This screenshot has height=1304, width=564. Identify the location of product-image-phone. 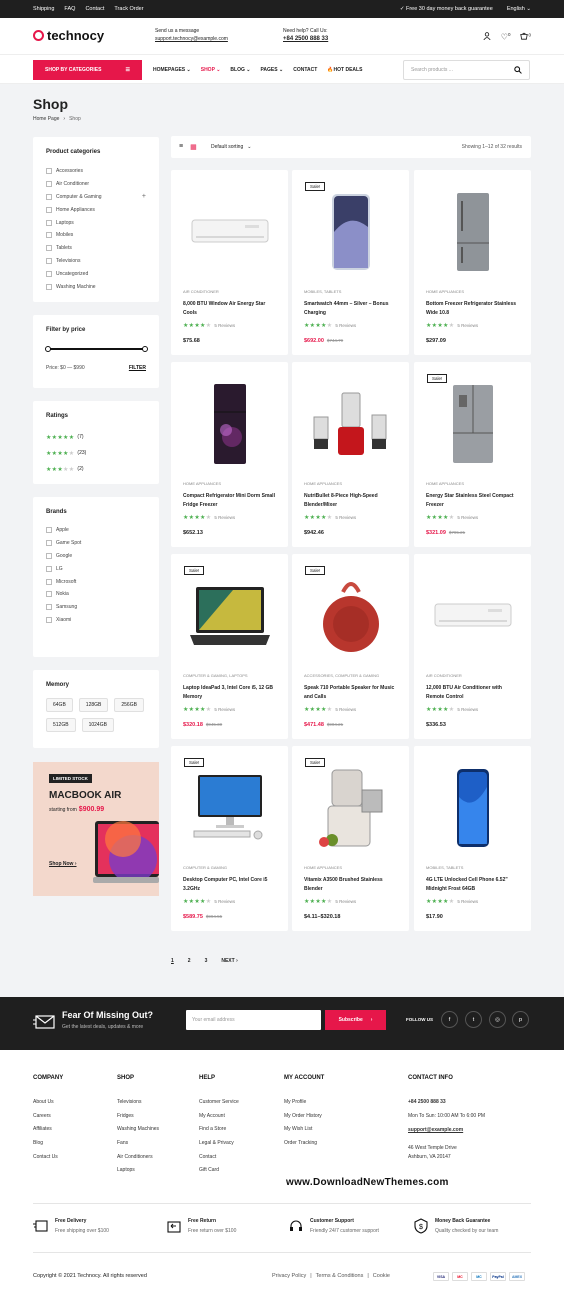
(351, 232).